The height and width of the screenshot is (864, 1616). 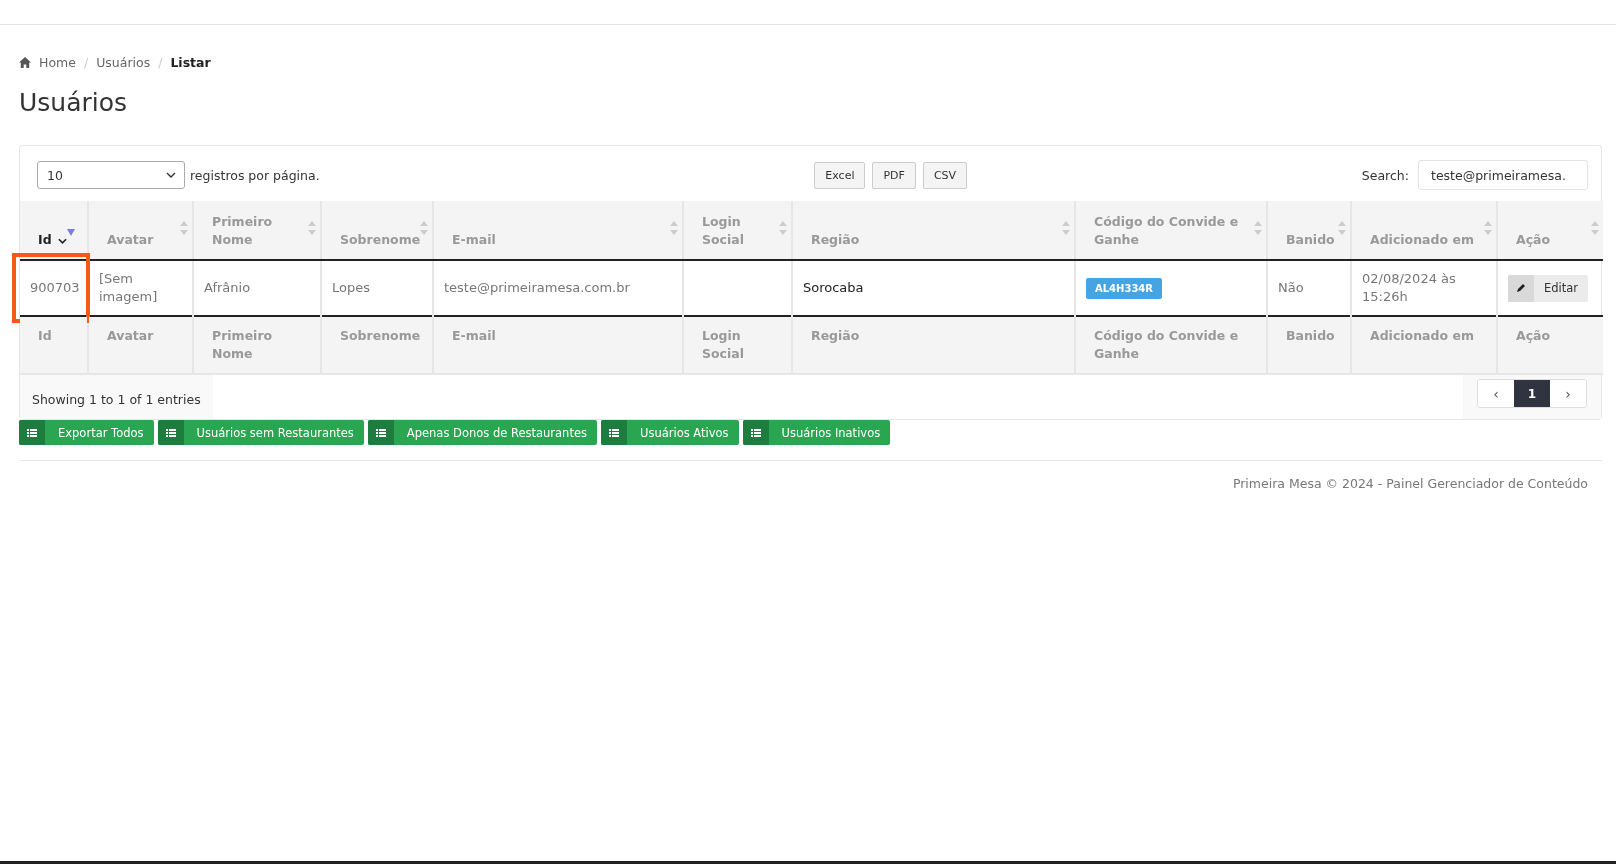 What do you see at coordinates (1521, 288) in the screenshot?
I see `pencil-icon` at bounding box center [1521, 288].